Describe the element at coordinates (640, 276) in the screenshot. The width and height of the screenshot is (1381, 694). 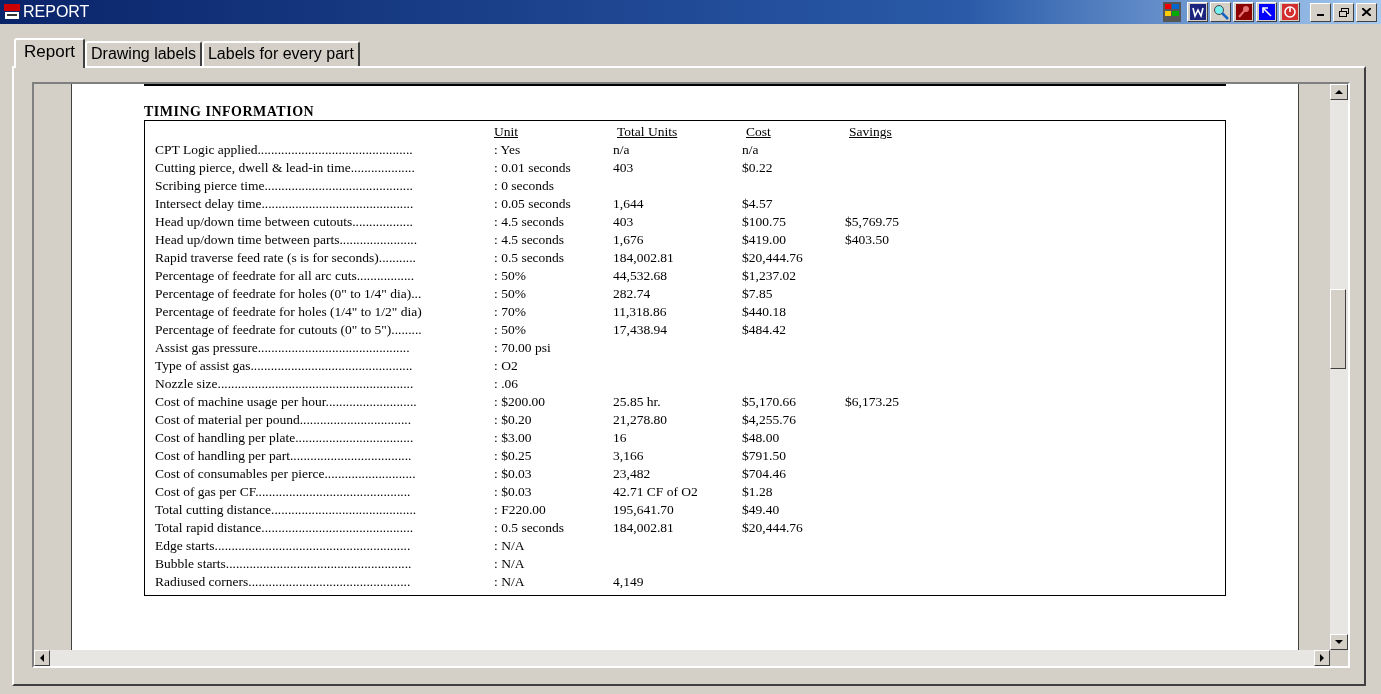
I see `table-cell-text: 44,532.68` at that location.